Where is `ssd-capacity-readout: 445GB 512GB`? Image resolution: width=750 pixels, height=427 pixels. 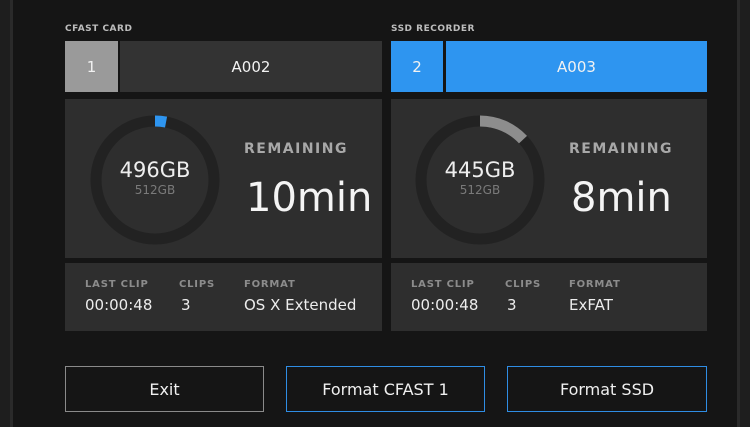 ssd-capacity-readout: 445GB 512GB is located at coordinates (480, 178).